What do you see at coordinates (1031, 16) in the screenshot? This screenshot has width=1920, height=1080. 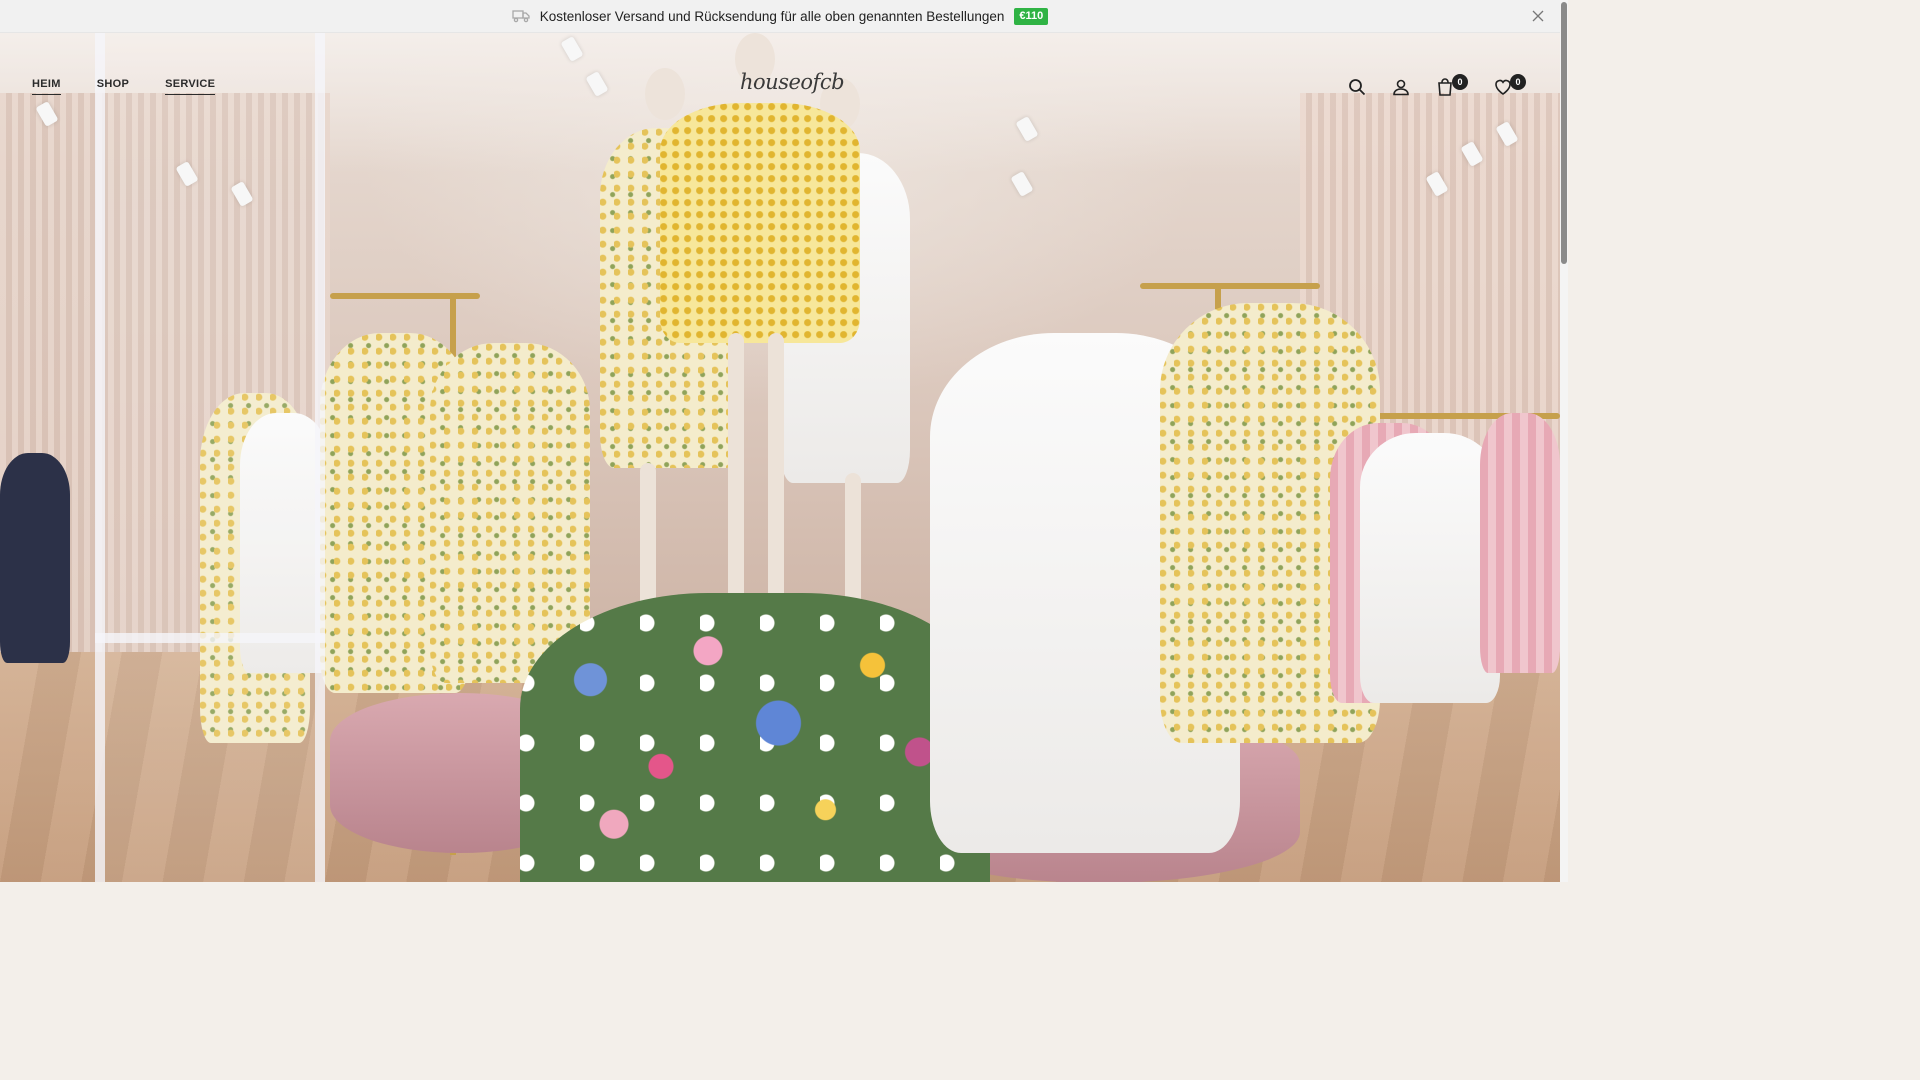 I see `threshold-badge: €110` at bounding box center [1031, 16].